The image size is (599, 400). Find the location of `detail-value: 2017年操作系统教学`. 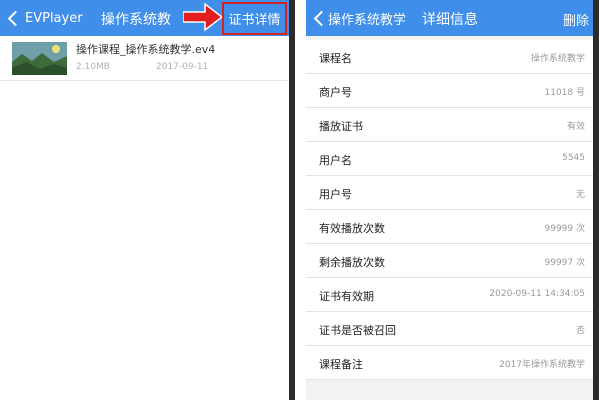

detail-value: 2017年操作系统教学 is located at coordinates (542, 365).